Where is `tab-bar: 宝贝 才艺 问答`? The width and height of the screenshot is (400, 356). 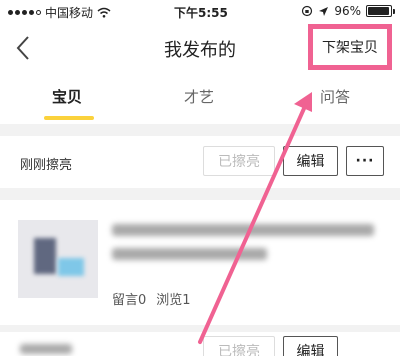 tab-bar: 宝贝 才艺 问答 is located at coordinates (200, 98).